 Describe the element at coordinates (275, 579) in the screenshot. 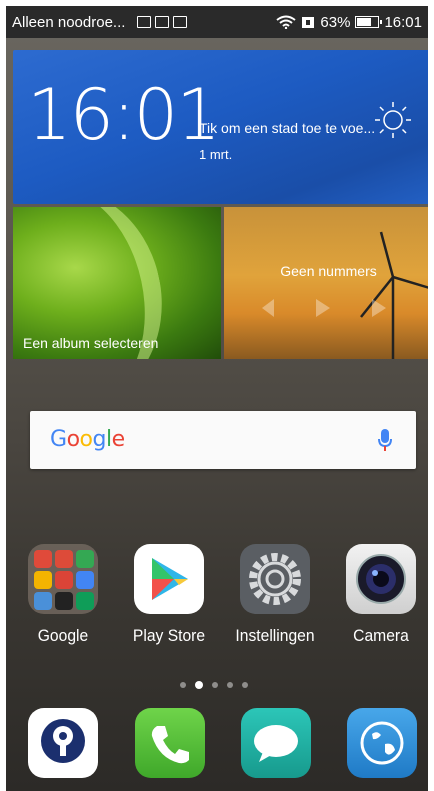

I see `settings-gear-icon` at that location.